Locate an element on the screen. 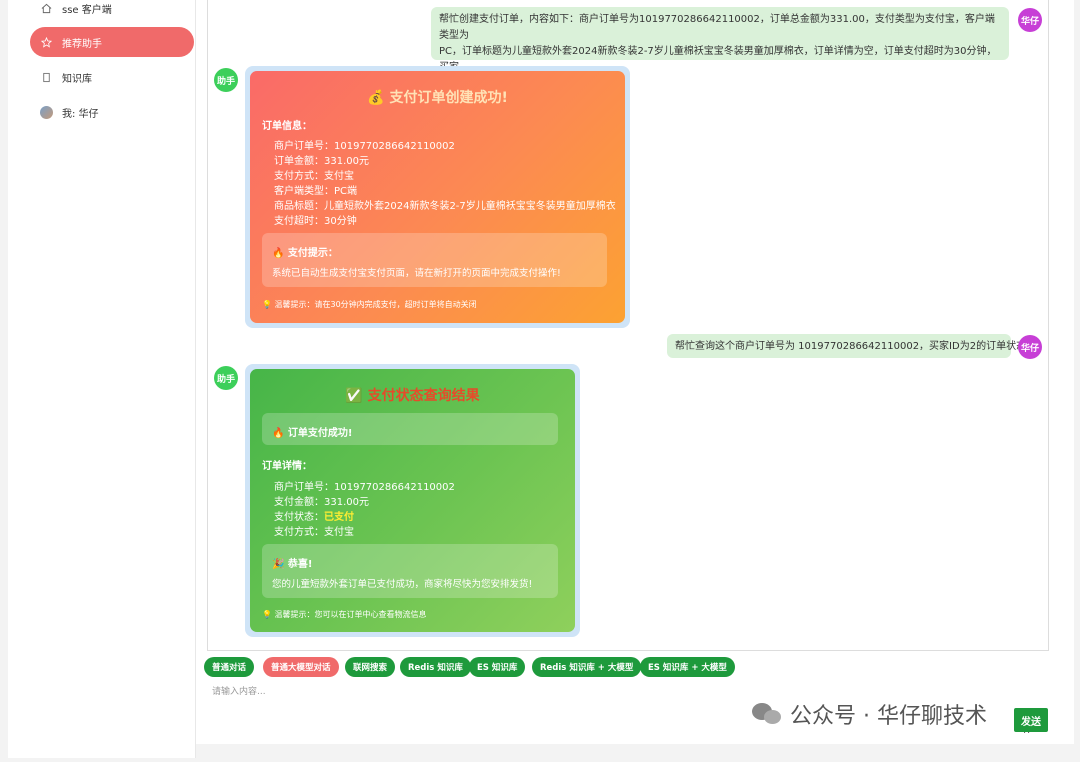  card-footer-note: 💡 温馨提示：请在30分钟内完成支付，超时订单将自动关闭 is located at coordinates (369, 304).